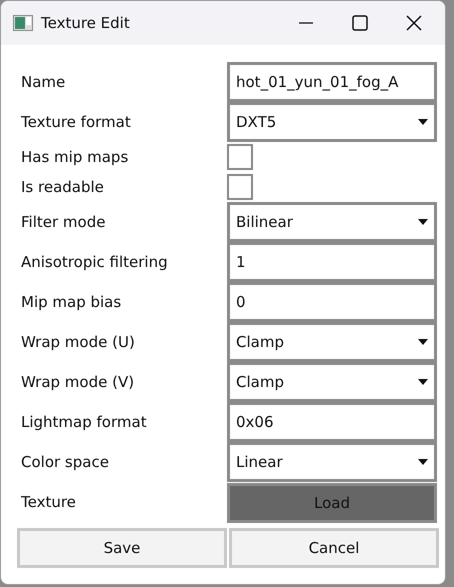  What do you see at coordinates (63, 222) in the screenshot?
I see `field-label: Filter mode` at bounding box center [63, 222].